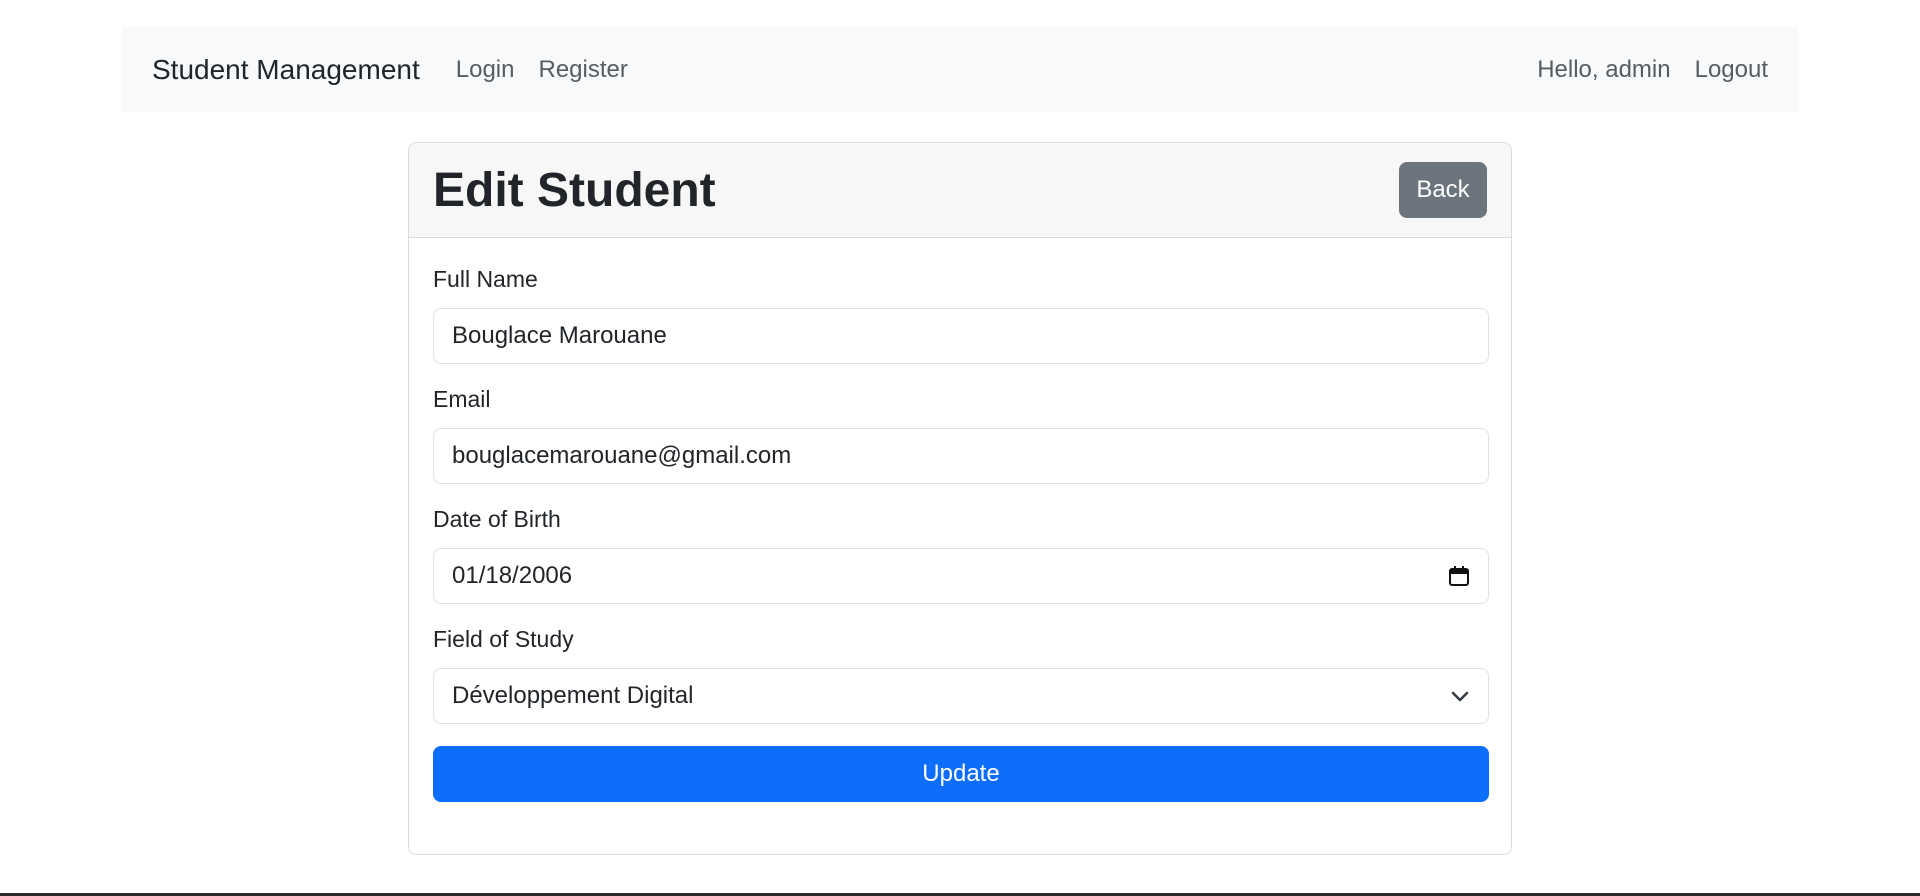 This screenshot has height=896, width=1920. What do you see at coordinates (512, 576) in the screenshot?
I see `dob-value: 01/18/2006` at bounding box center [512, 576].